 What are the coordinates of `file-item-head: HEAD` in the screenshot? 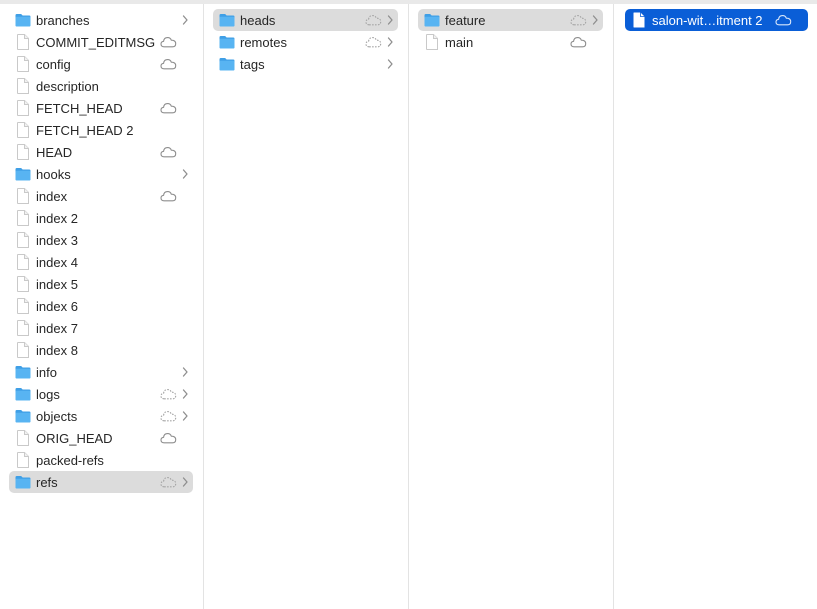 It's located at (101, 152).